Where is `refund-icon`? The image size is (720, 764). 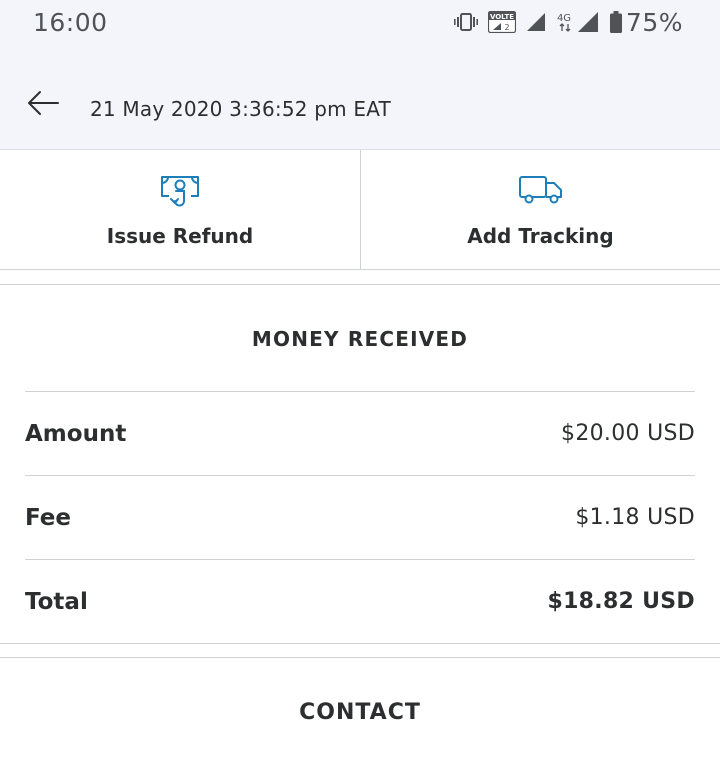
refund-icon is located at coordinates (180, 195).